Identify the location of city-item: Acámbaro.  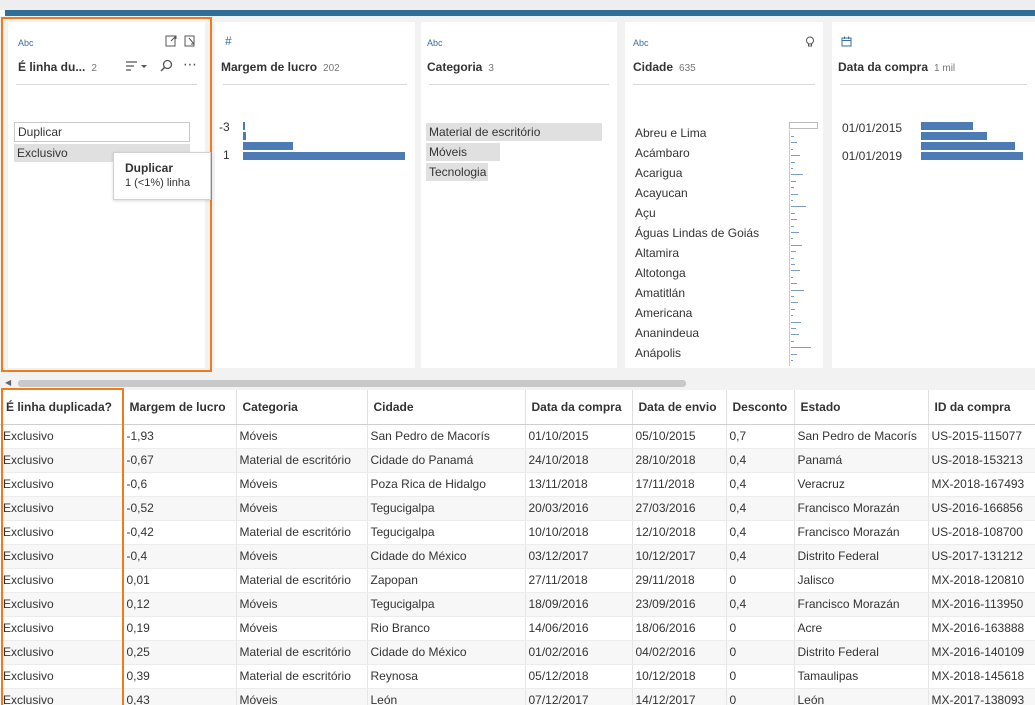
(662, 153).